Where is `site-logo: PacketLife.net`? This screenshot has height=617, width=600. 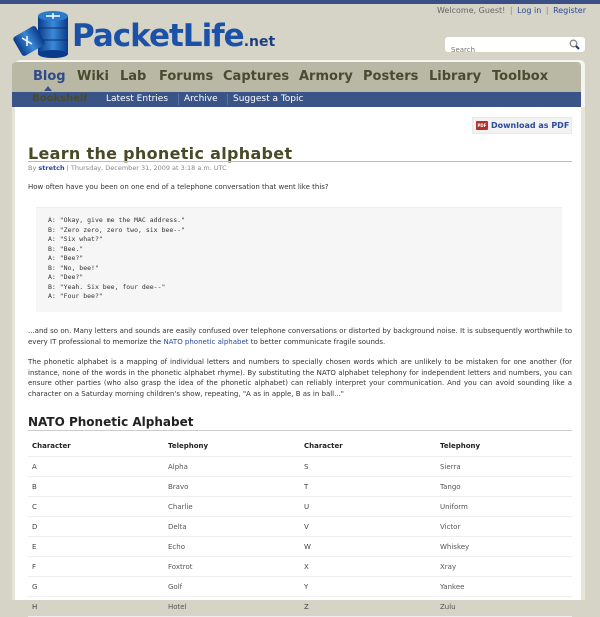 site-logo: PacketLife.net is located at coordinates (157, 33).